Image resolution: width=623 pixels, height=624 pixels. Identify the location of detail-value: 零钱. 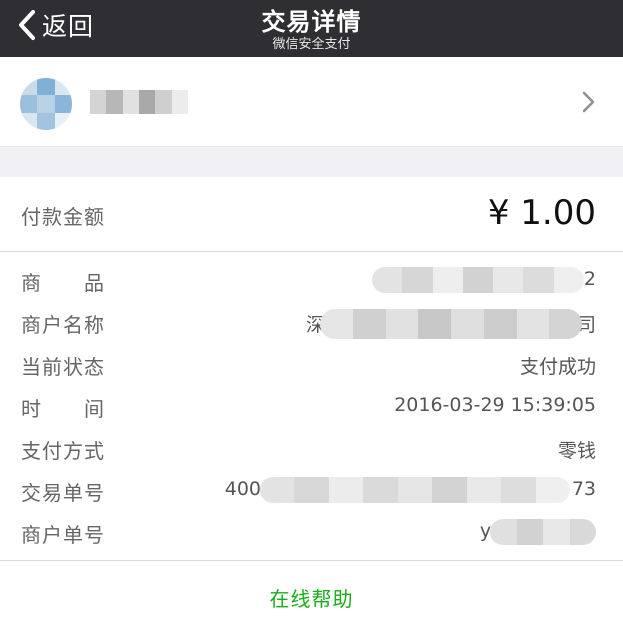
(576, 451).